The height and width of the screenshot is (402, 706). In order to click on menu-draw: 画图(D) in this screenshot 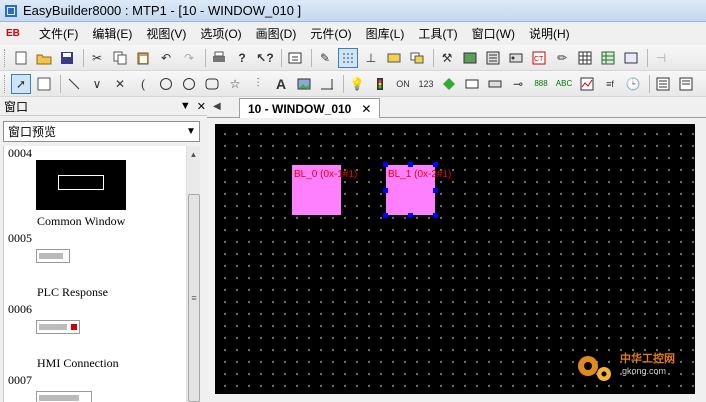, I will do `click(276, 33)`.